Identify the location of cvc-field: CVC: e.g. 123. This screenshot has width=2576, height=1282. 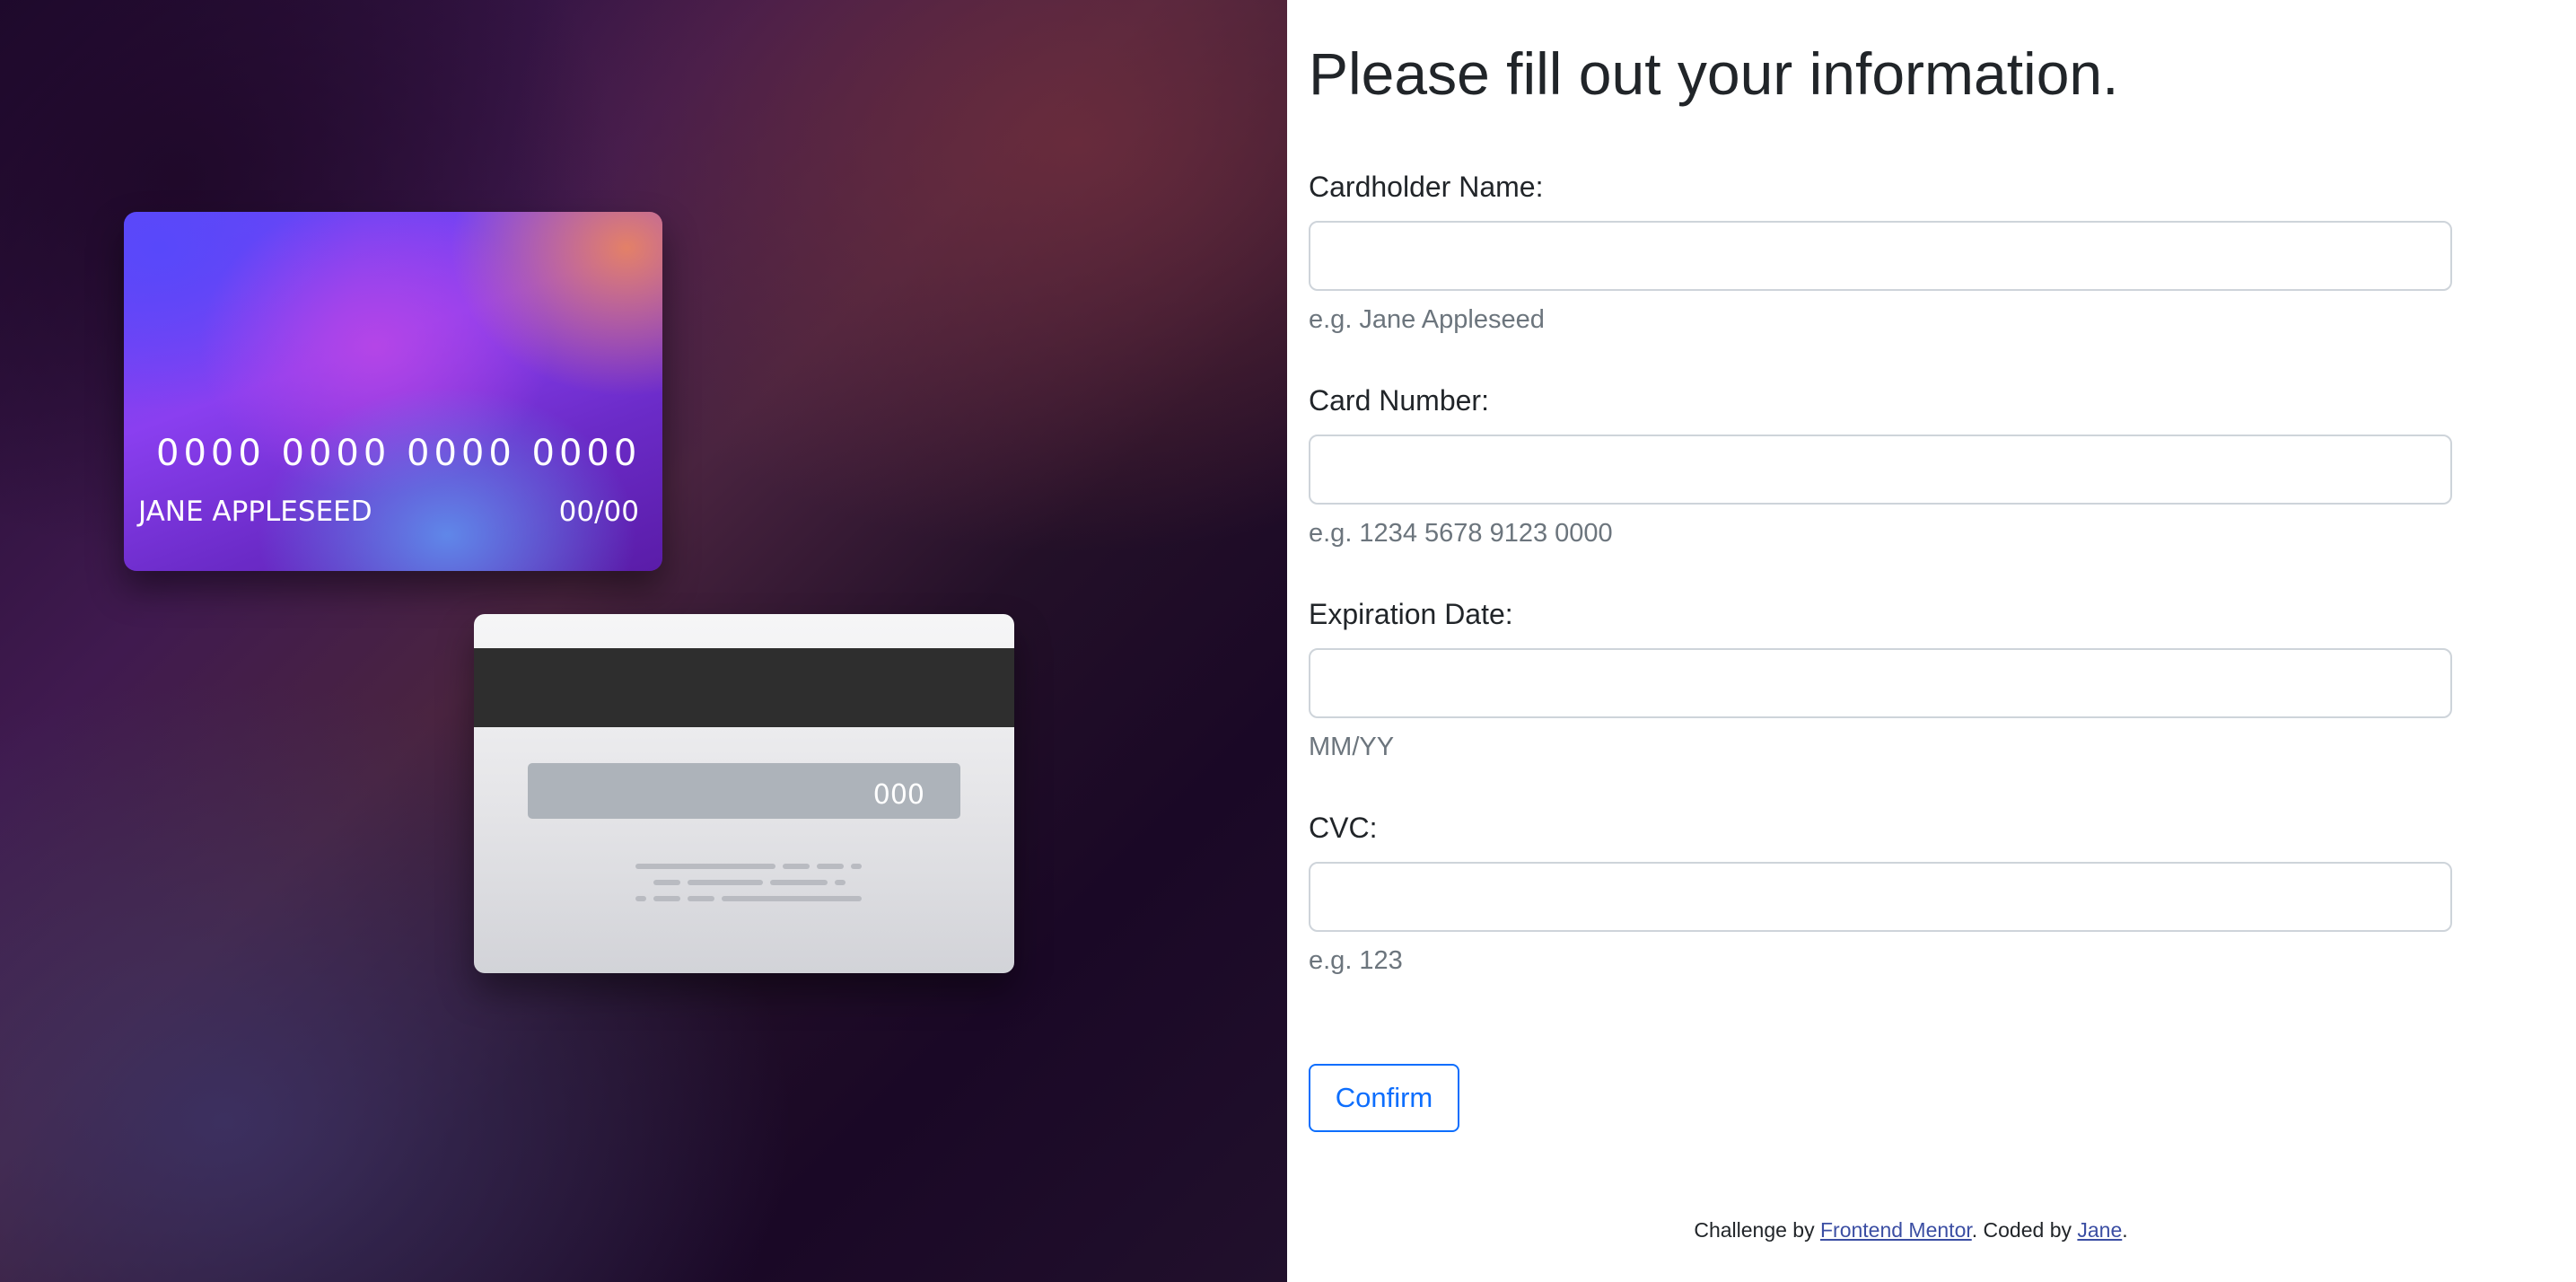
(1880, 893).